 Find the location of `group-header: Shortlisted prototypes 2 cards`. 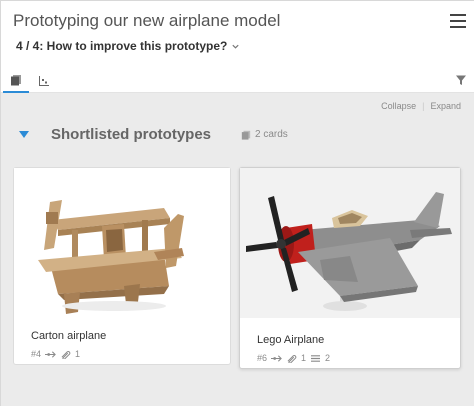

group-header: Shortlisted prototypes 2 cards is located at coordinates (153, 134).